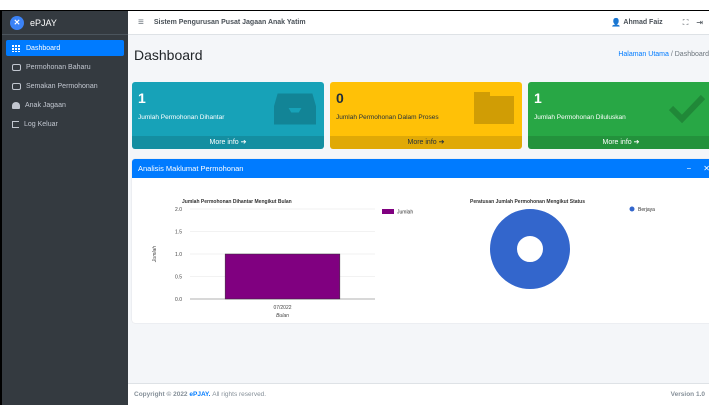 The image size is (709, 405). Describe the element at coordinates (16, 48) in the screenshot. I see `dashboard-grid-icon` at that location.